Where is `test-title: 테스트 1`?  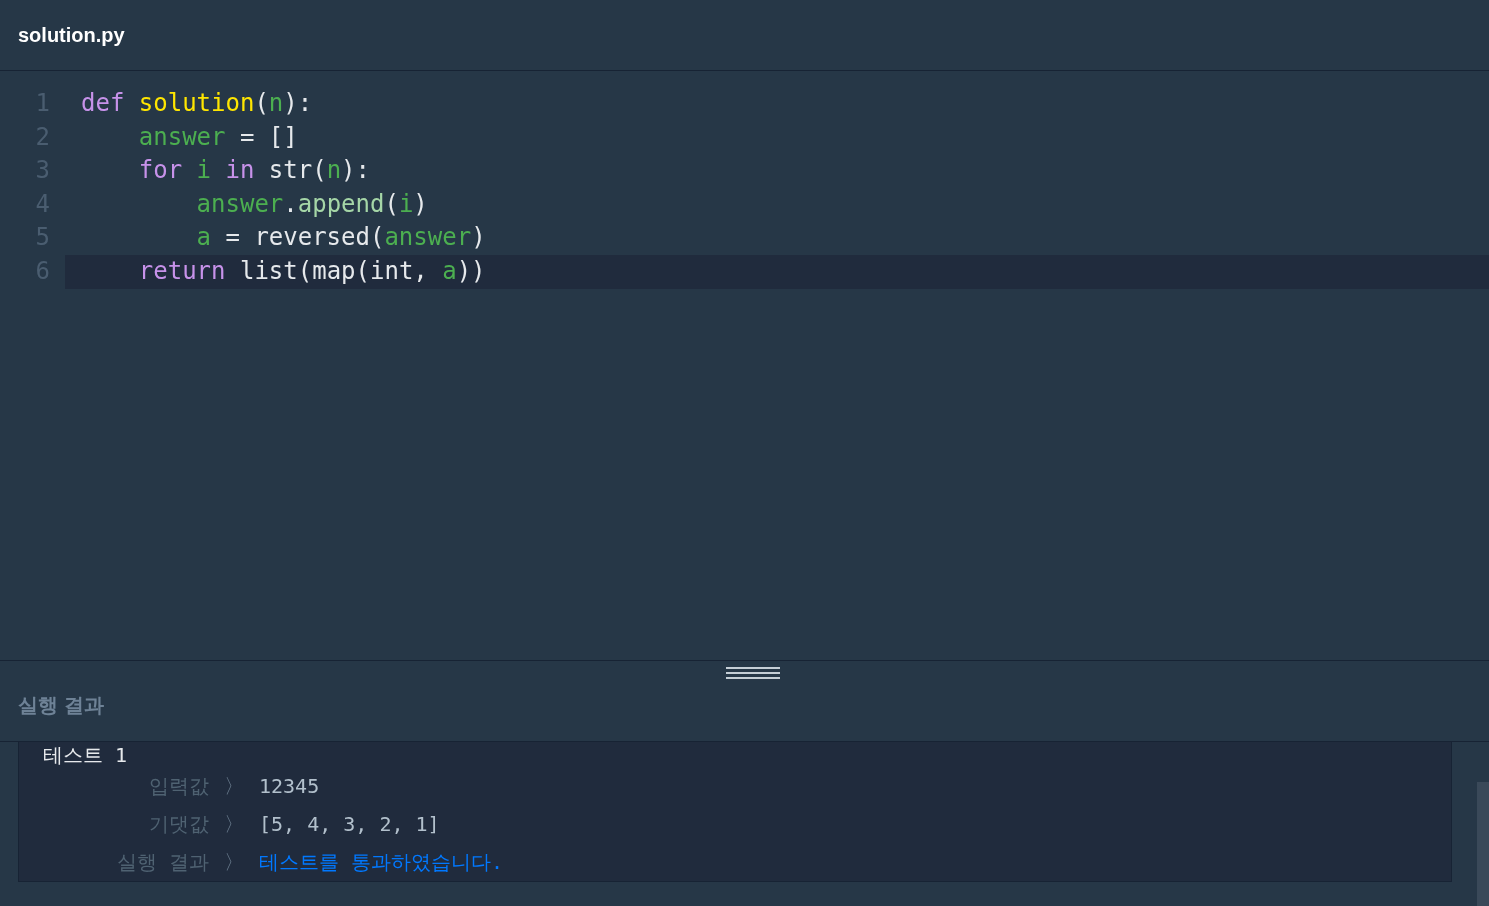 test-title: 테스트 1 is located at coordinates (85, 755).